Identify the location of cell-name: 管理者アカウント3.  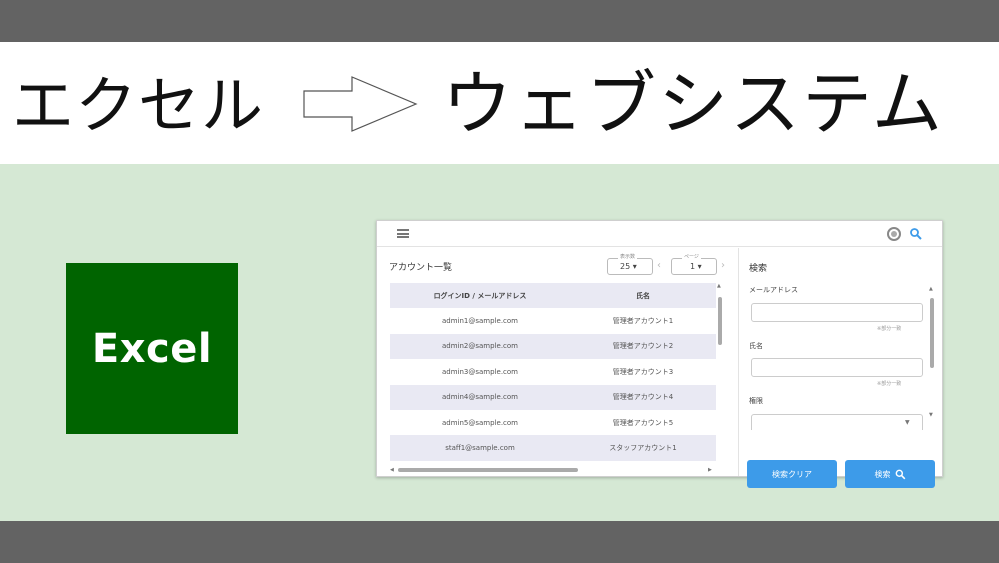
(643, 371).